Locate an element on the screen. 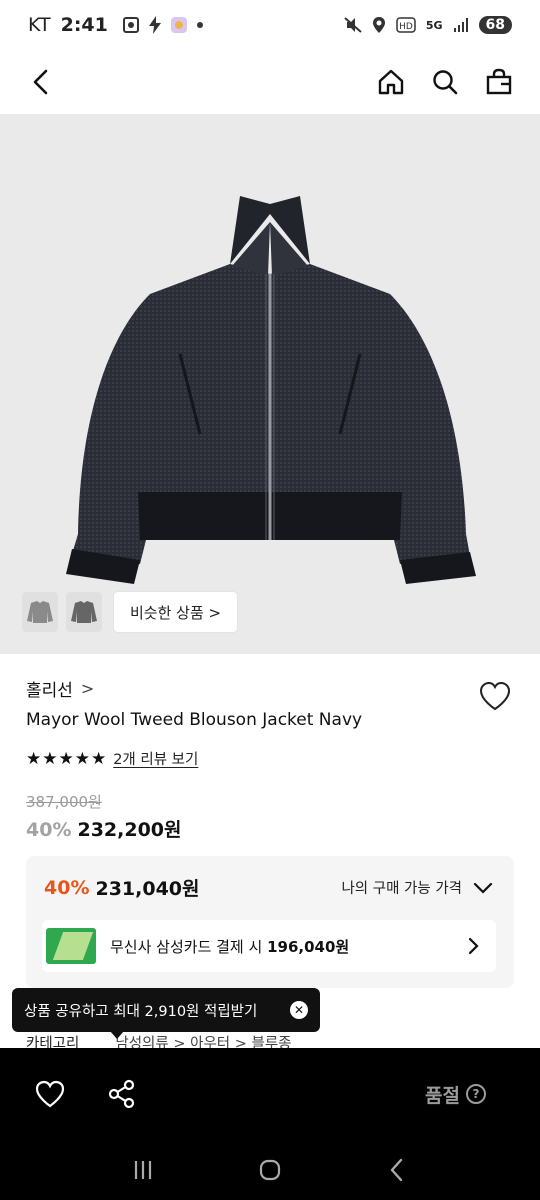 The height and width of the screenshot is (1200, 540). home-icon is located at coordinates (391, 82).